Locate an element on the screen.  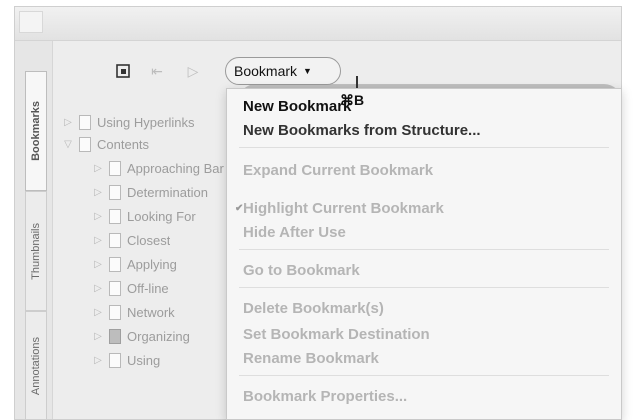
menu-item-label: Expand Current Bookmark is located at coordinates (338, 170).